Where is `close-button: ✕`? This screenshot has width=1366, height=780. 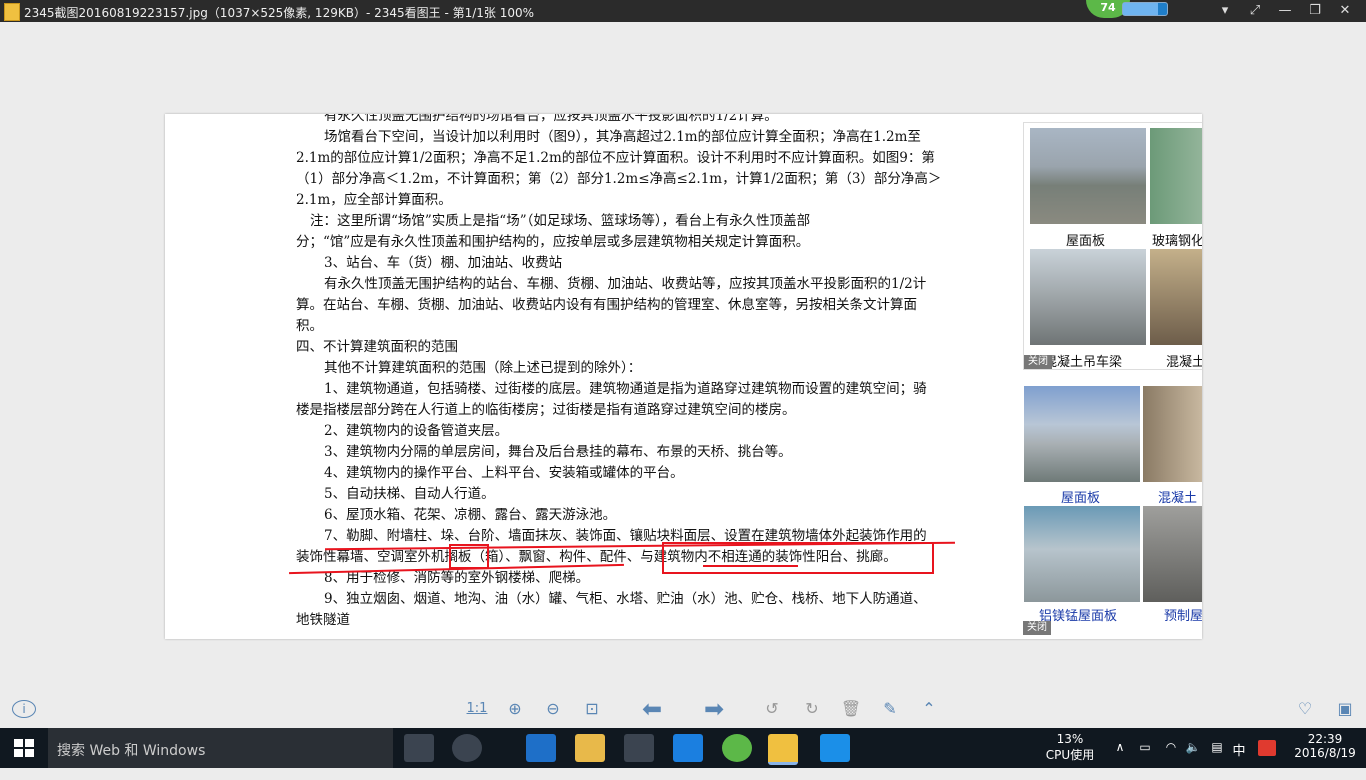 close-button: ✕ is located at coordinates (1345, 11).